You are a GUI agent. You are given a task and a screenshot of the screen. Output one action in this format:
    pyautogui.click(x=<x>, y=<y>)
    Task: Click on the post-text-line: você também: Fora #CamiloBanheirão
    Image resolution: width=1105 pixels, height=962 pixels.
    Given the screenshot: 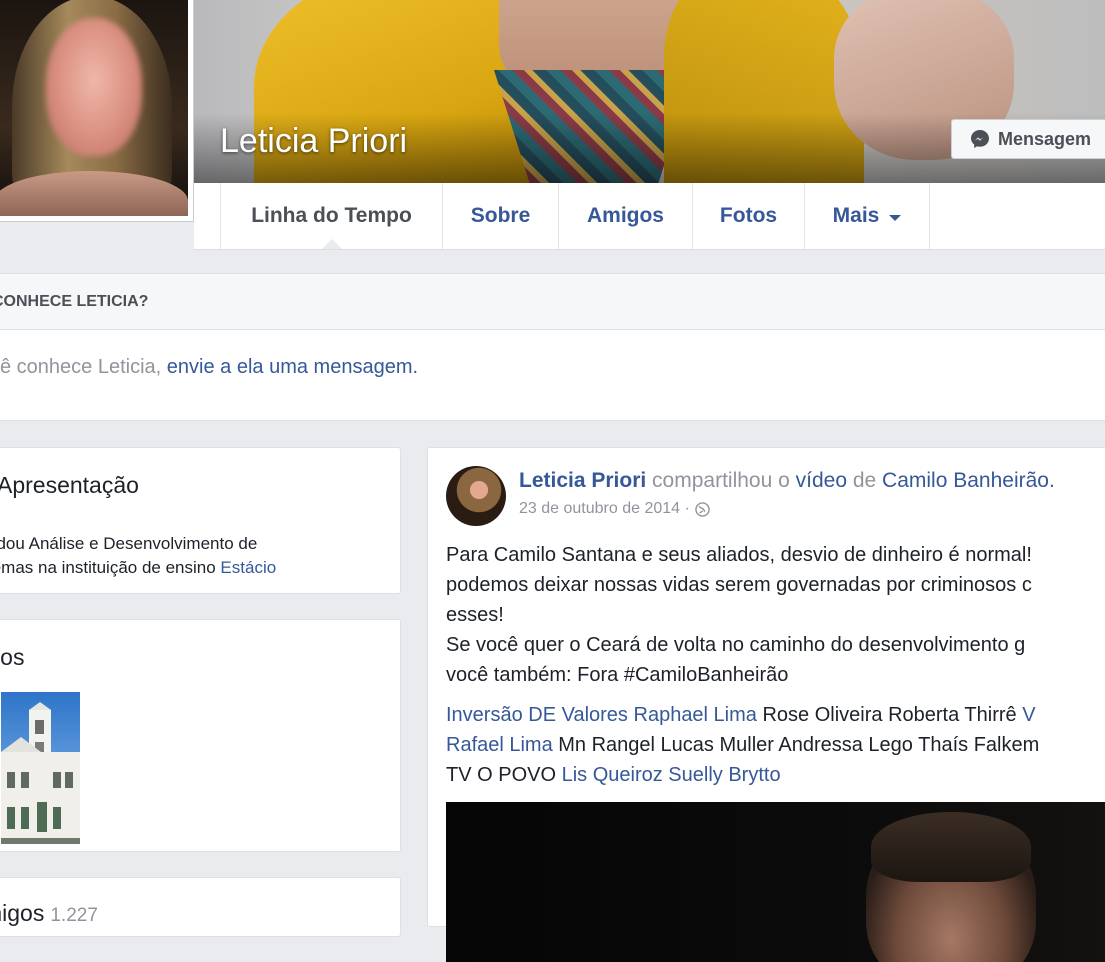 What is the action you would take?
    pyautogui.click(x=617, y=675)
    